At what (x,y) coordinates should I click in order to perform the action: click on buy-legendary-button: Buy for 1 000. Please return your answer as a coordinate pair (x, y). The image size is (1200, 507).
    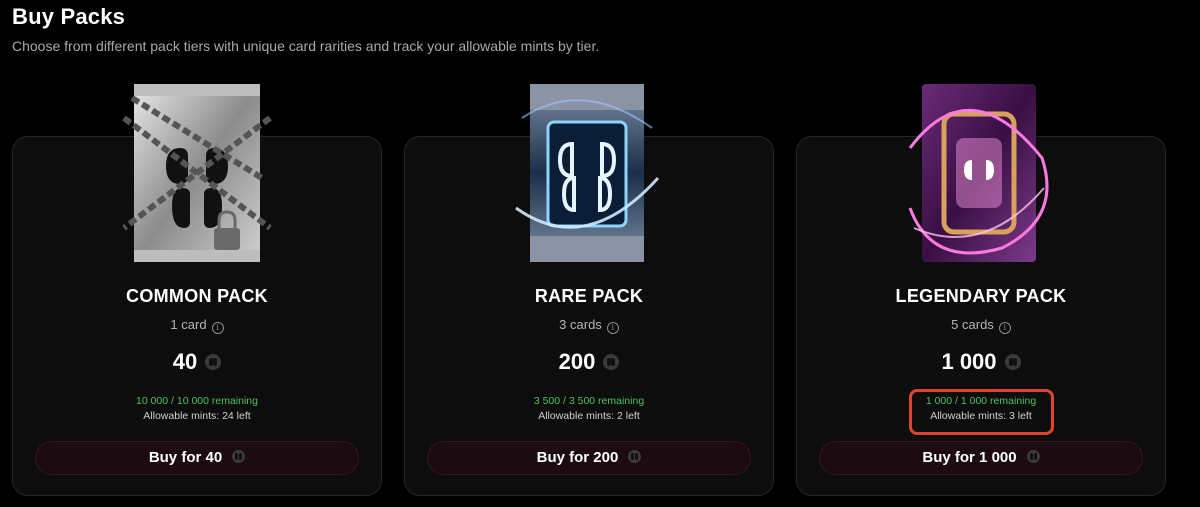
    Looking at the image, I should click on (981, 458).